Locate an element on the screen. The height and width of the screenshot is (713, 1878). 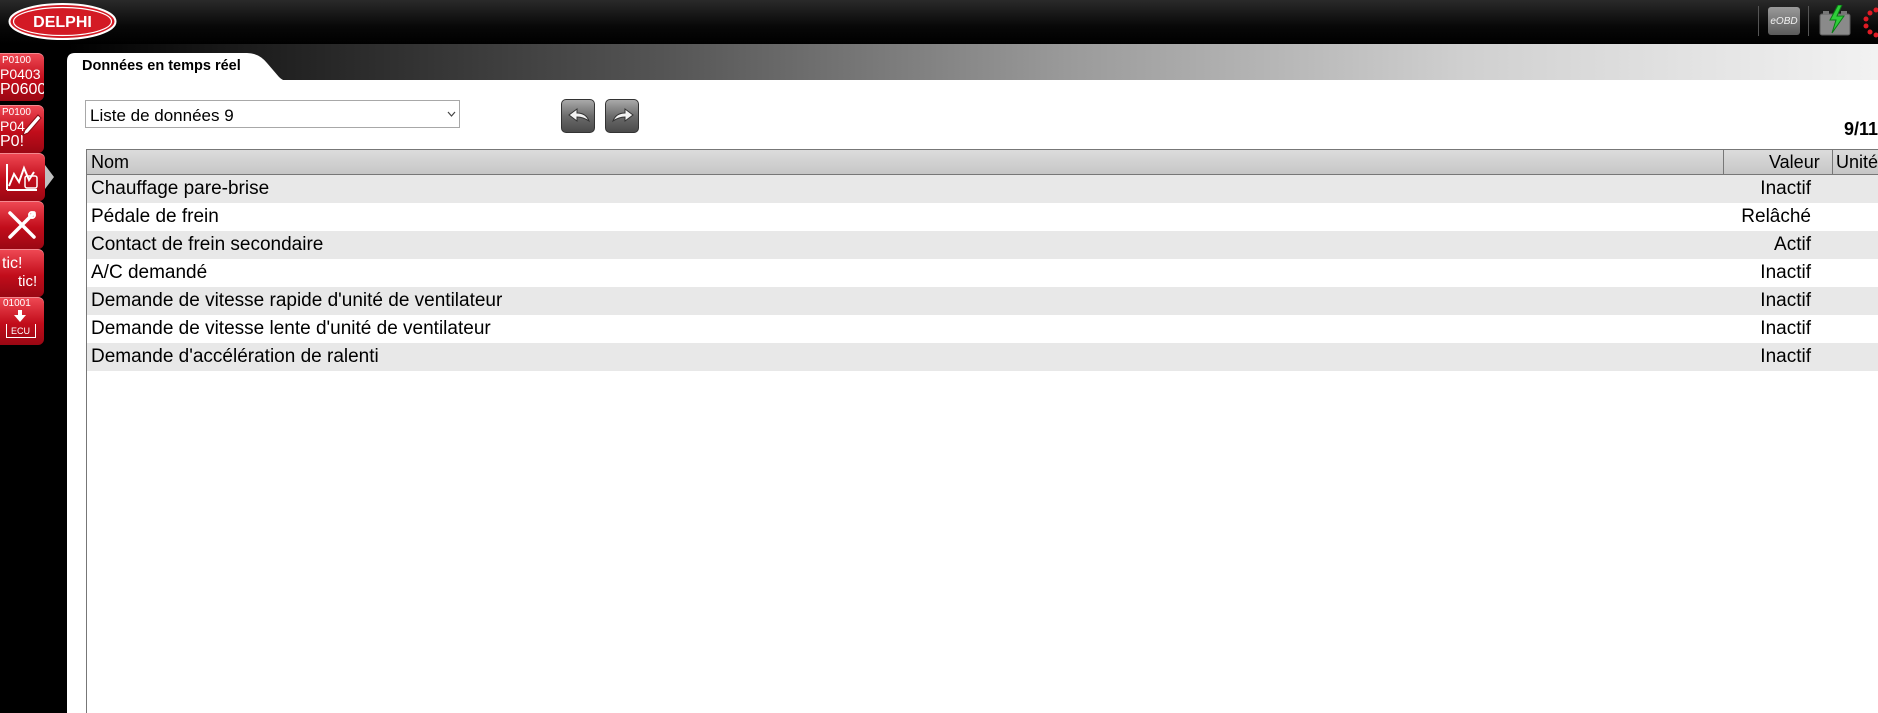
dock-tools-button is located at coordinates (22, 225).